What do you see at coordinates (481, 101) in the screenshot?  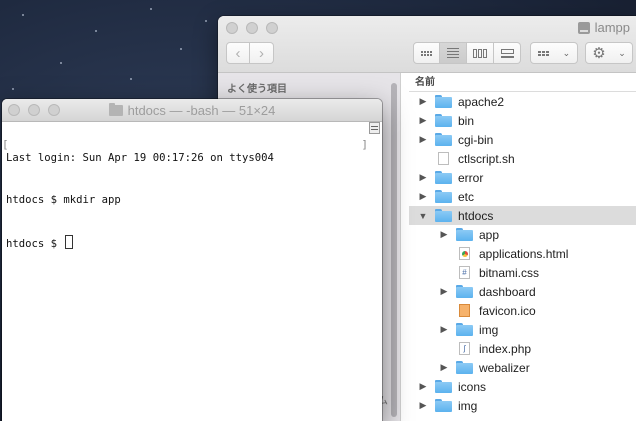 I see `file-name: apache2` at bounding box center [481, 101].